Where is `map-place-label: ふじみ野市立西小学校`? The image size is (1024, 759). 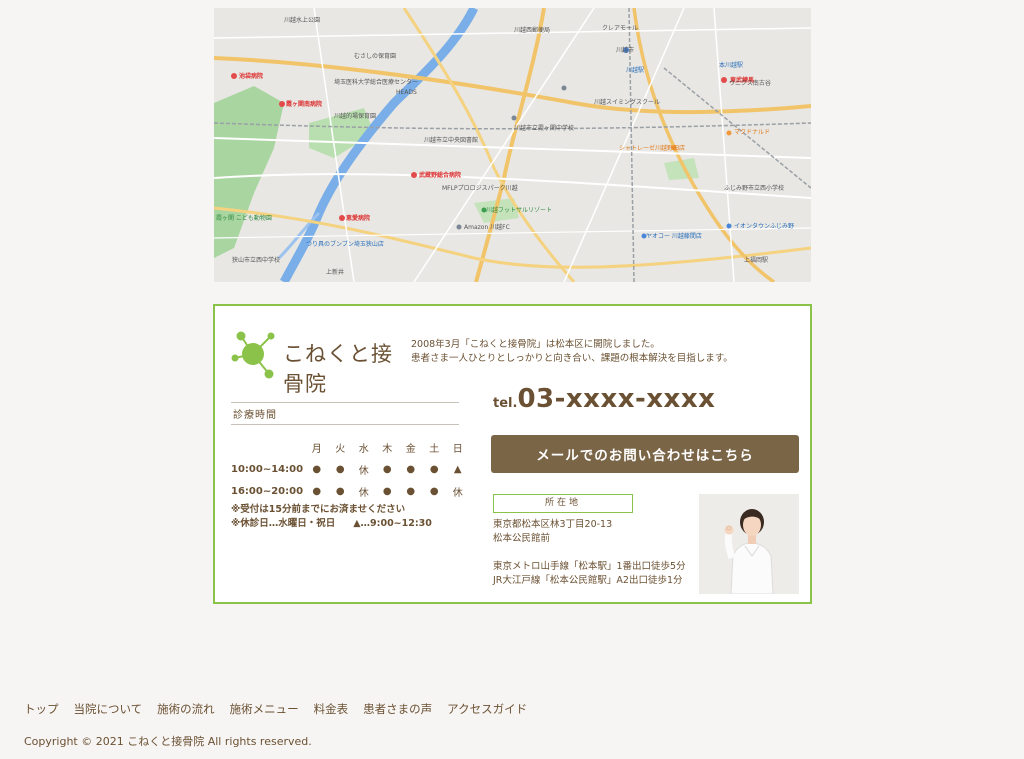 map-place-label: ふじみ野市立西小学校 is located at coordinates (754, 188).